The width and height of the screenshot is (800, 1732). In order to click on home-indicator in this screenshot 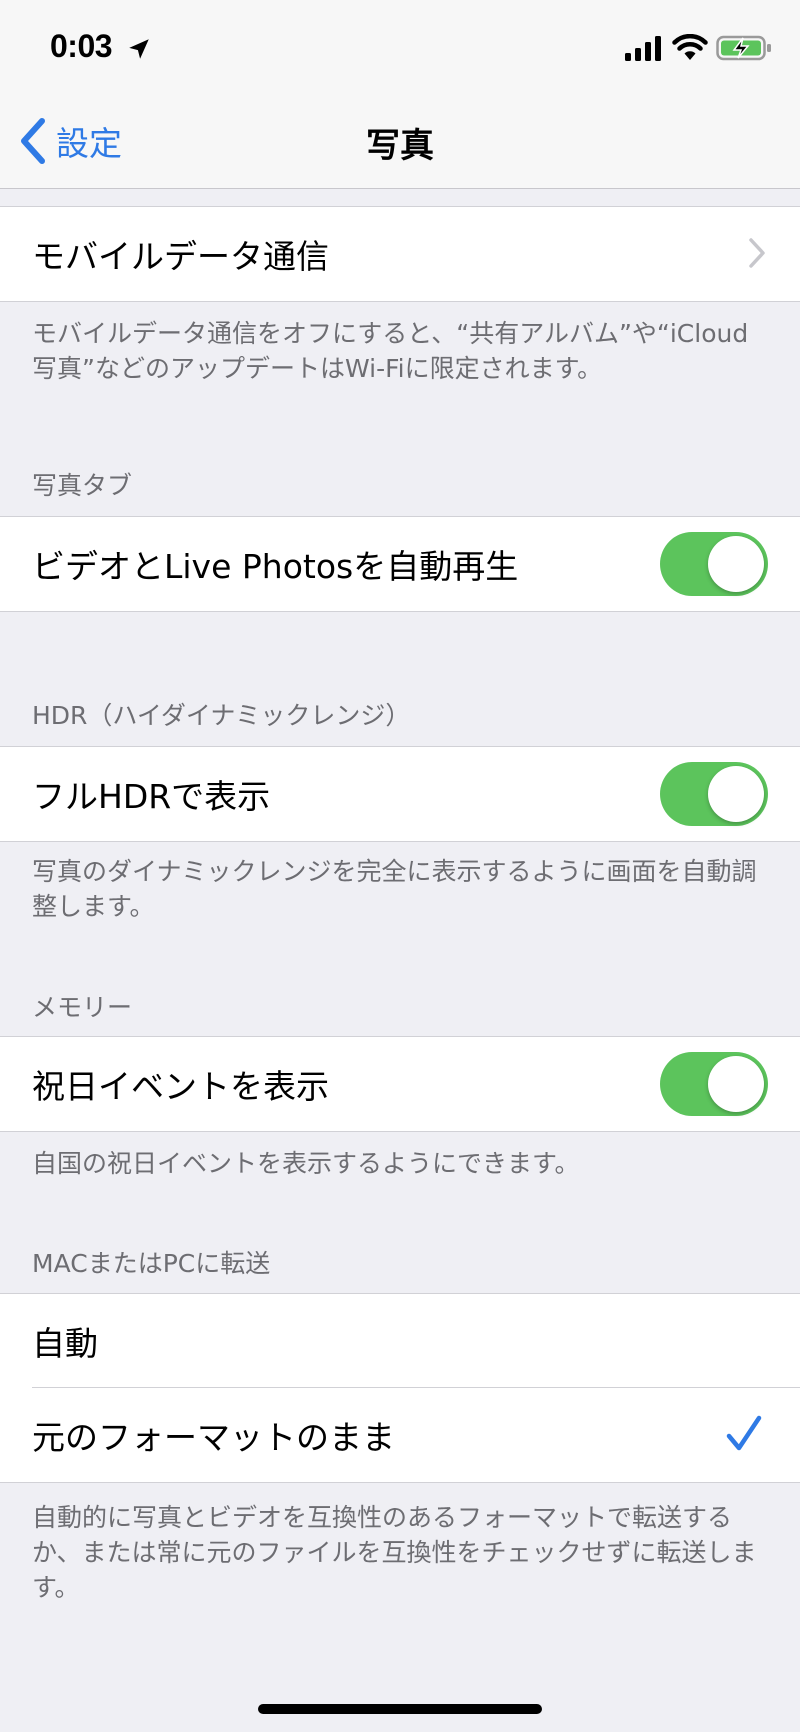, I will do `click(400, 1709)`.